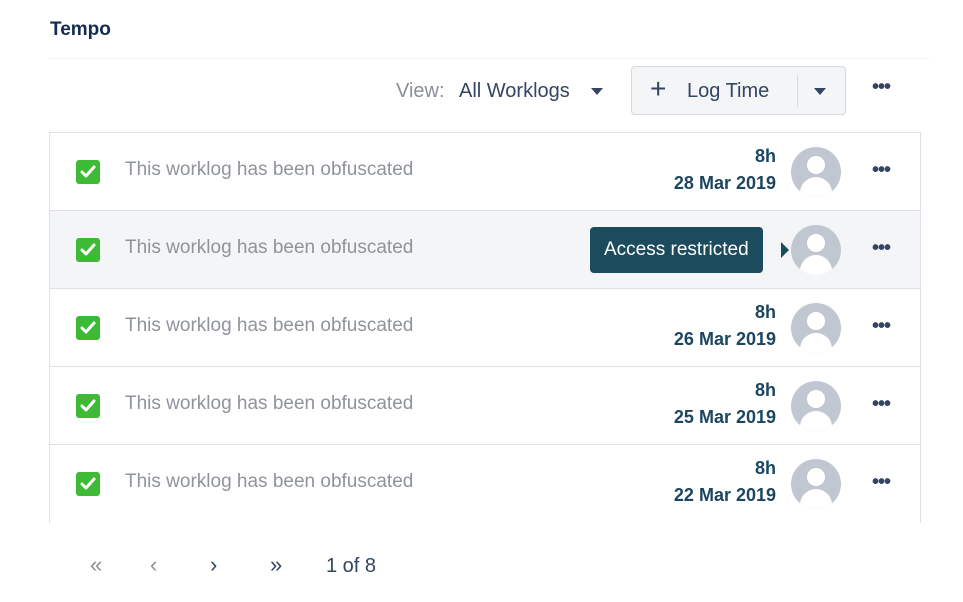 This screenshot has height=602, width=963. What do you see at coordinates (153, 565) in the screenshot?
I see `previous-page-icon: ‹` at bounding box center [153, 565].